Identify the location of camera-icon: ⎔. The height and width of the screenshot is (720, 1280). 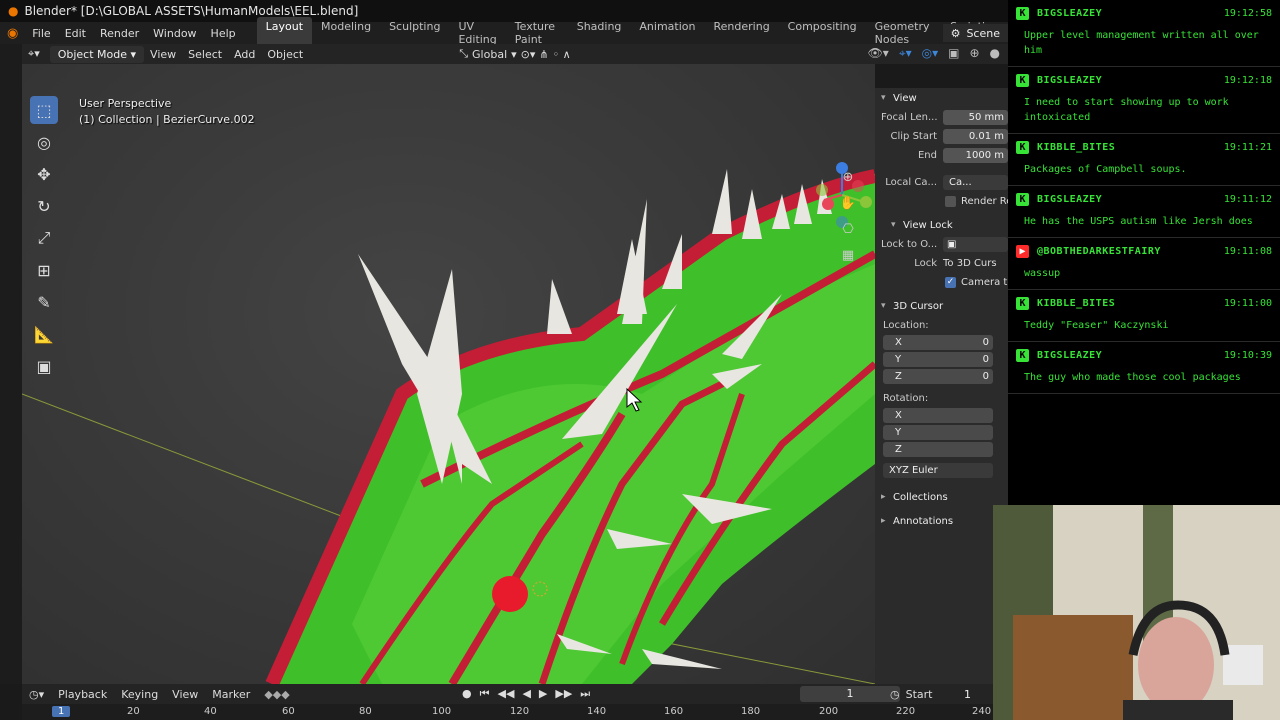
(848, 235).